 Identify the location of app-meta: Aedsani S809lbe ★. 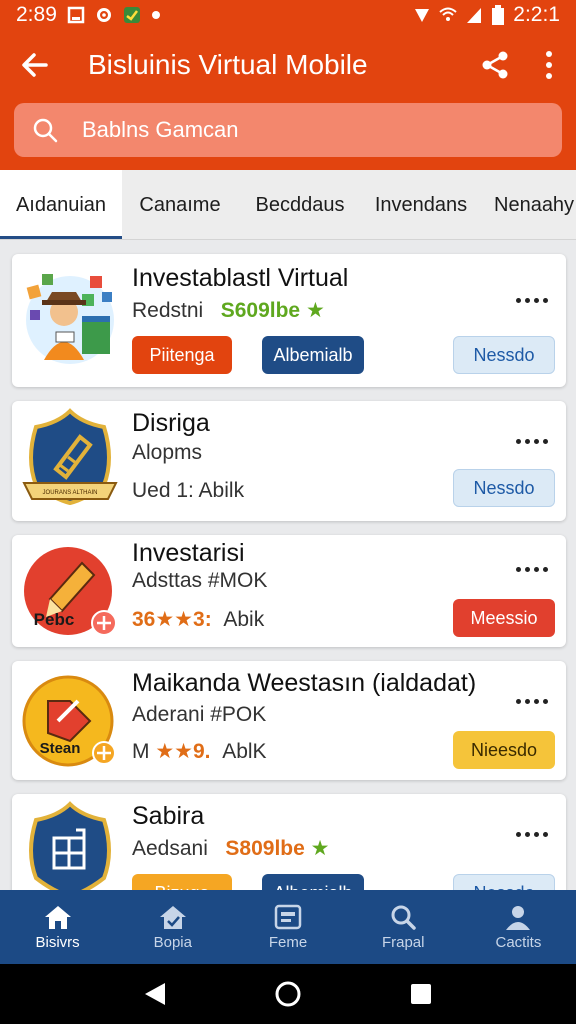
(230, 848).